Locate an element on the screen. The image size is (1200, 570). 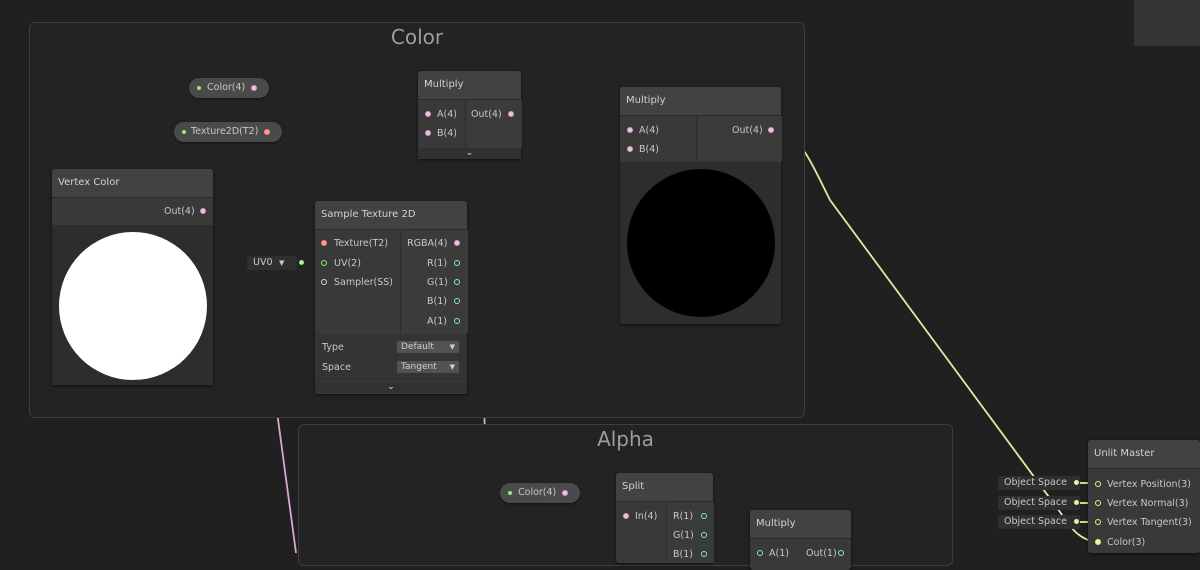
group-color-title: Color is located at coordinates (417, 37).